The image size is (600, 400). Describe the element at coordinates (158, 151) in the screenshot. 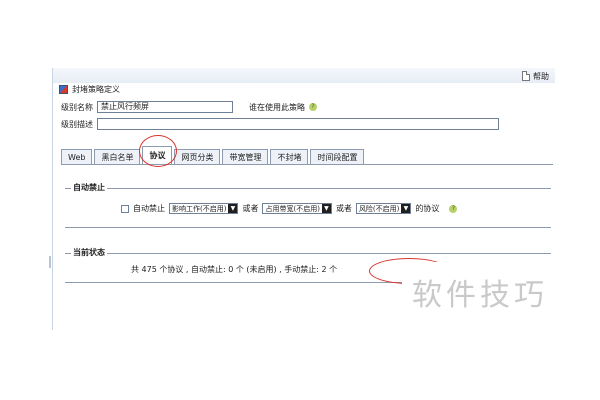

I see `annotation-circle-tab` at that location.